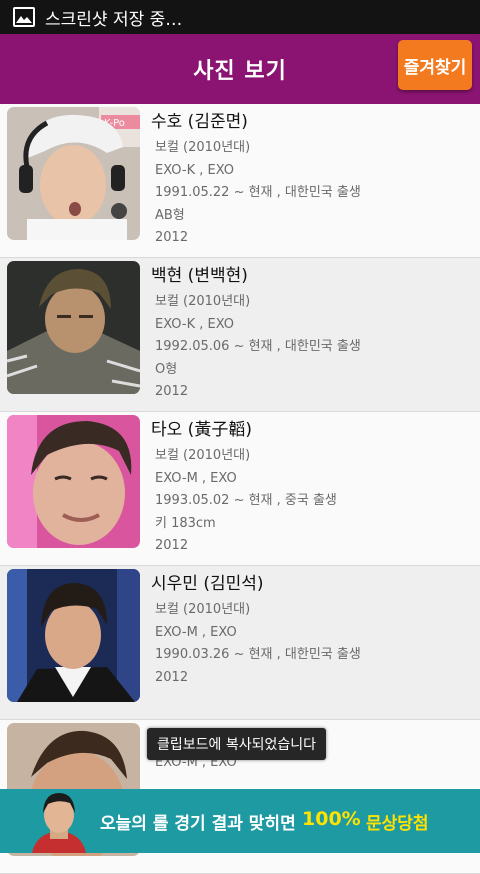 The image size is (480, 874). What do you see at coordinates (24, 17) in the screenshot?
I see `image-icon` at bounding box center [24, 17].